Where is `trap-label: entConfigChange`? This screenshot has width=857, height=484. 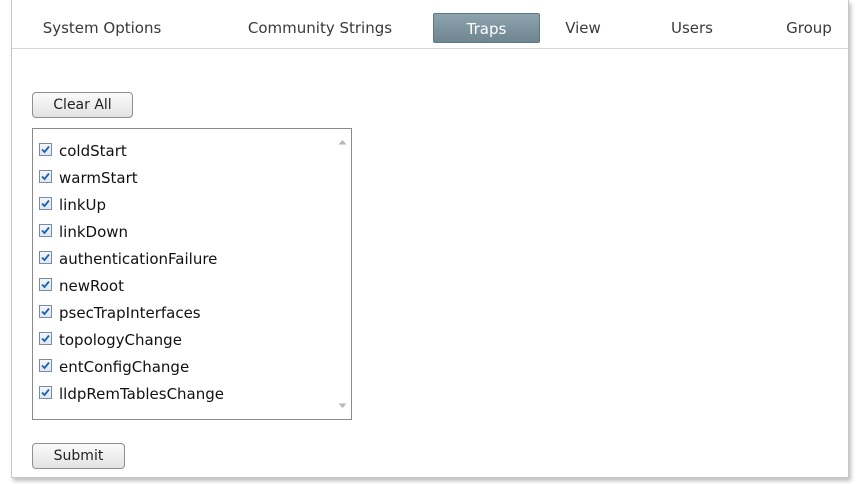
trap-label: entConfigChange is located at coordinates (124, 367).